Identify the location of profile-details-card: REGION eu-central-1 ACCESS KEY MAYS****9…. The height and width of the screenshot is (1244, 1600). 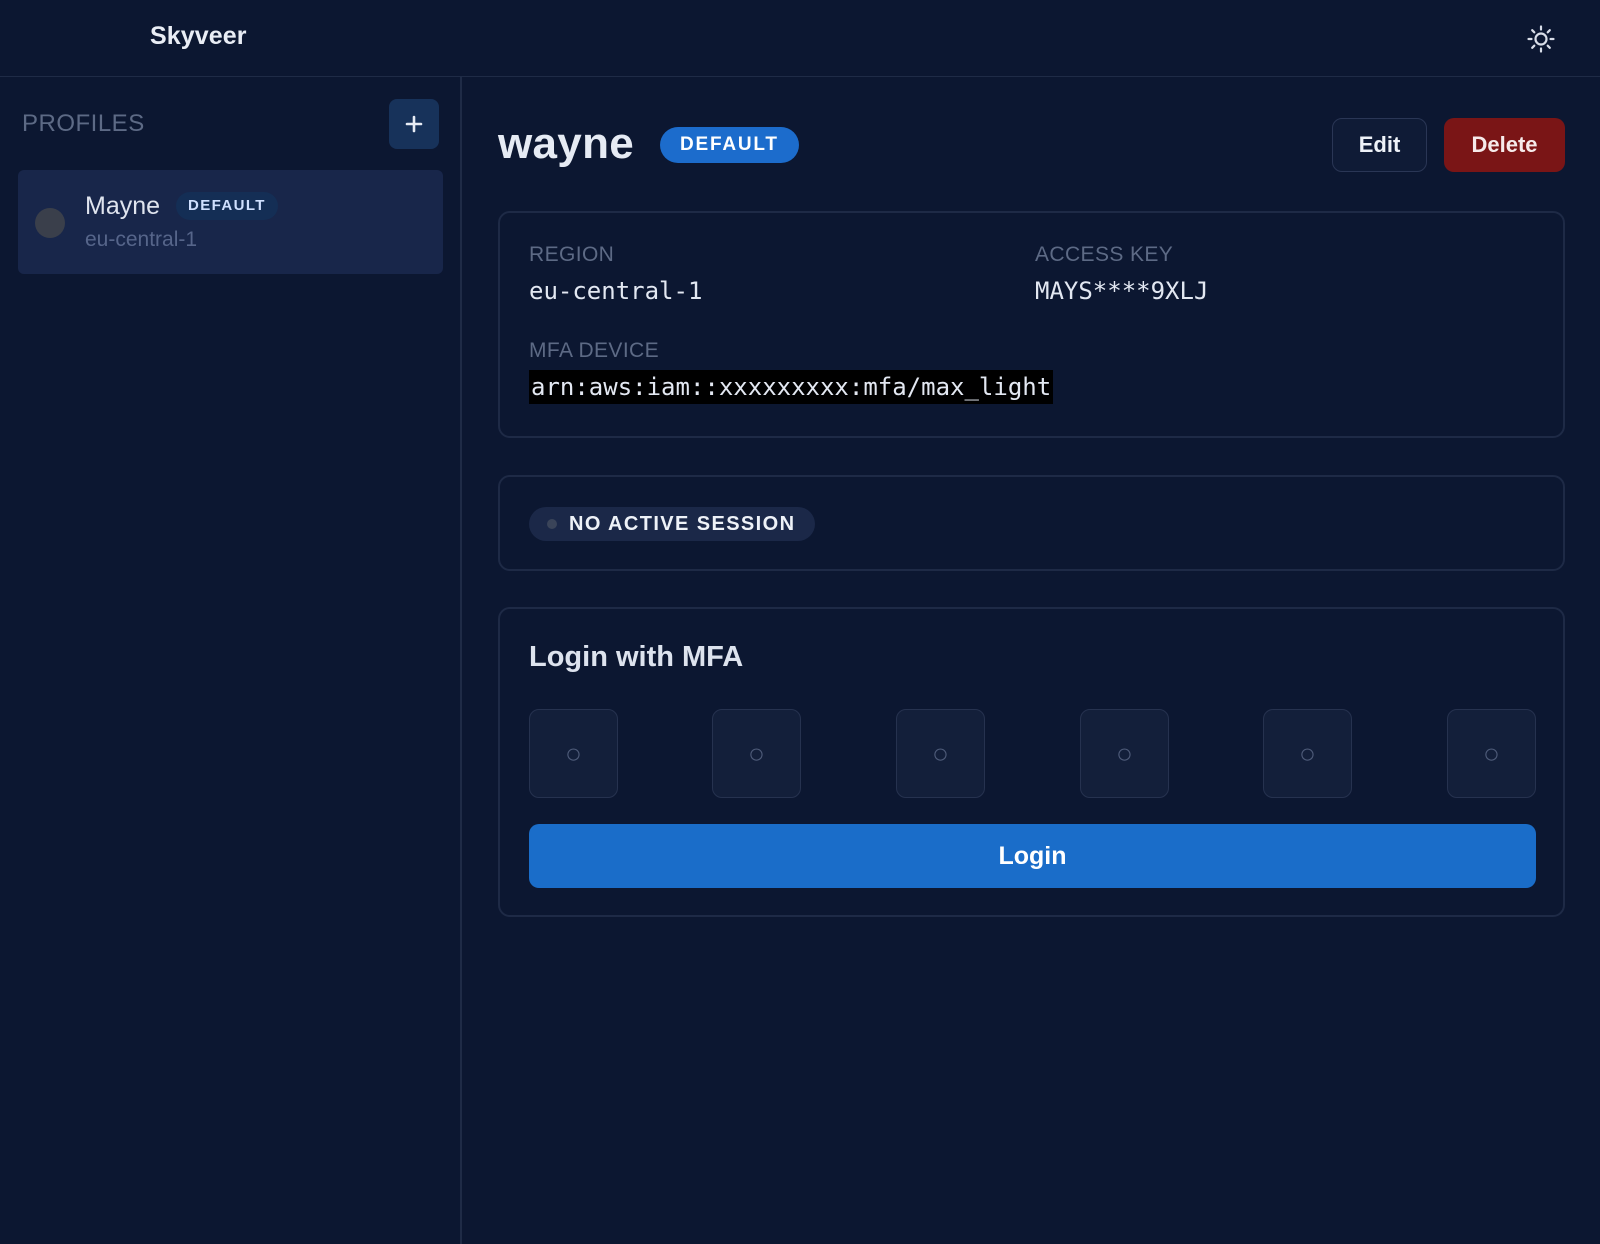
(1031, 324).